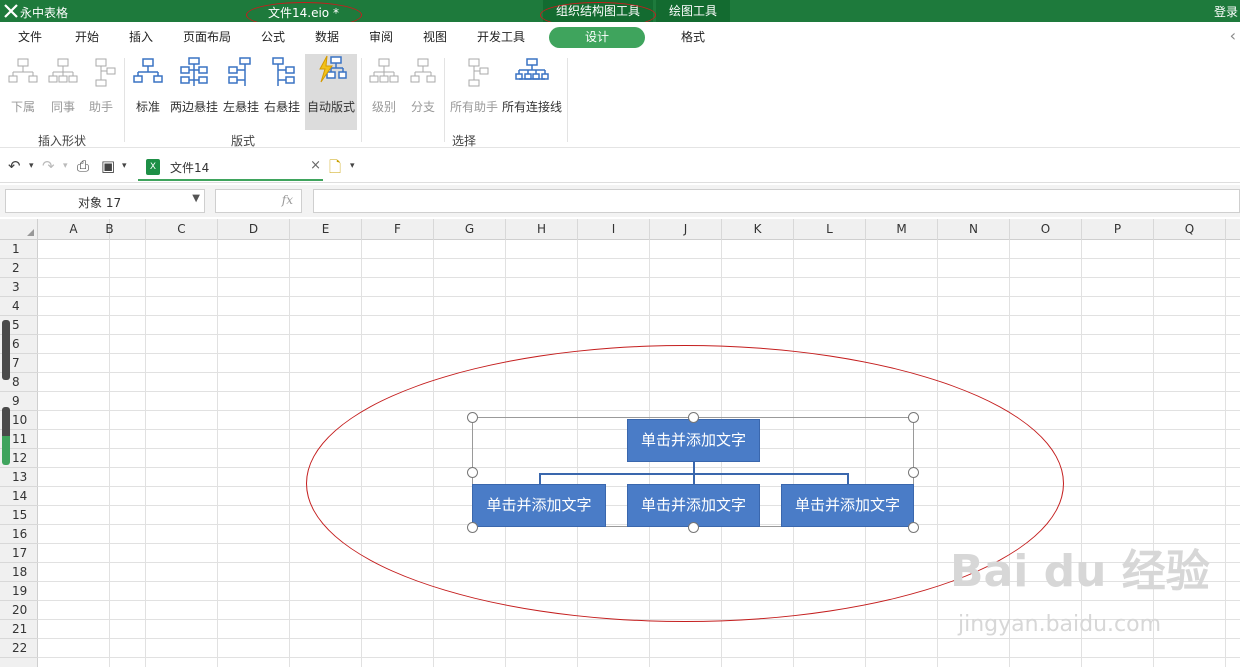 This screenshot has height=667, width=1240. What do you see at coordinates (478, 72) in the screenshot?
I see `select-all-assistants-icon` at bounding box center [478, 72].